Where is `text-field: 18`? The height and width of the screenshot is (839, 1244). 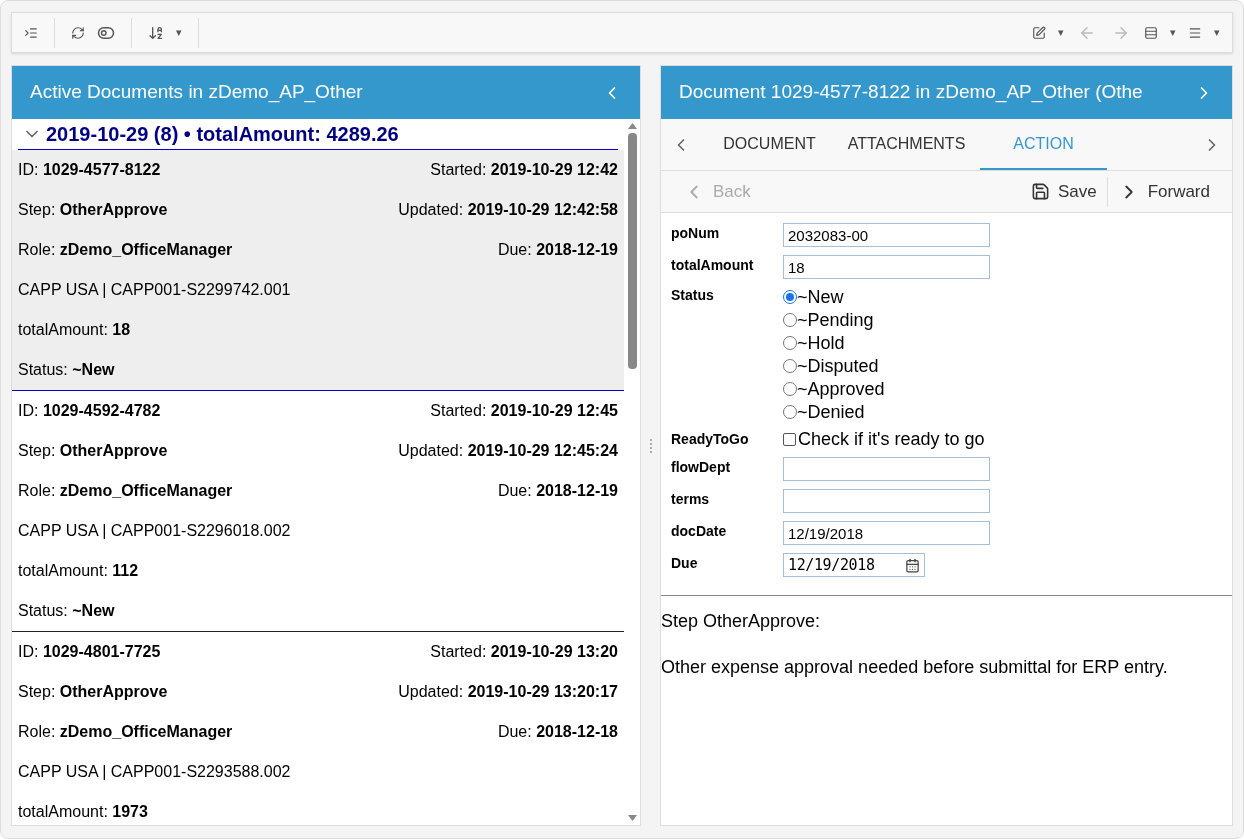 text-field: 18 is located at coordinates (886, 267).